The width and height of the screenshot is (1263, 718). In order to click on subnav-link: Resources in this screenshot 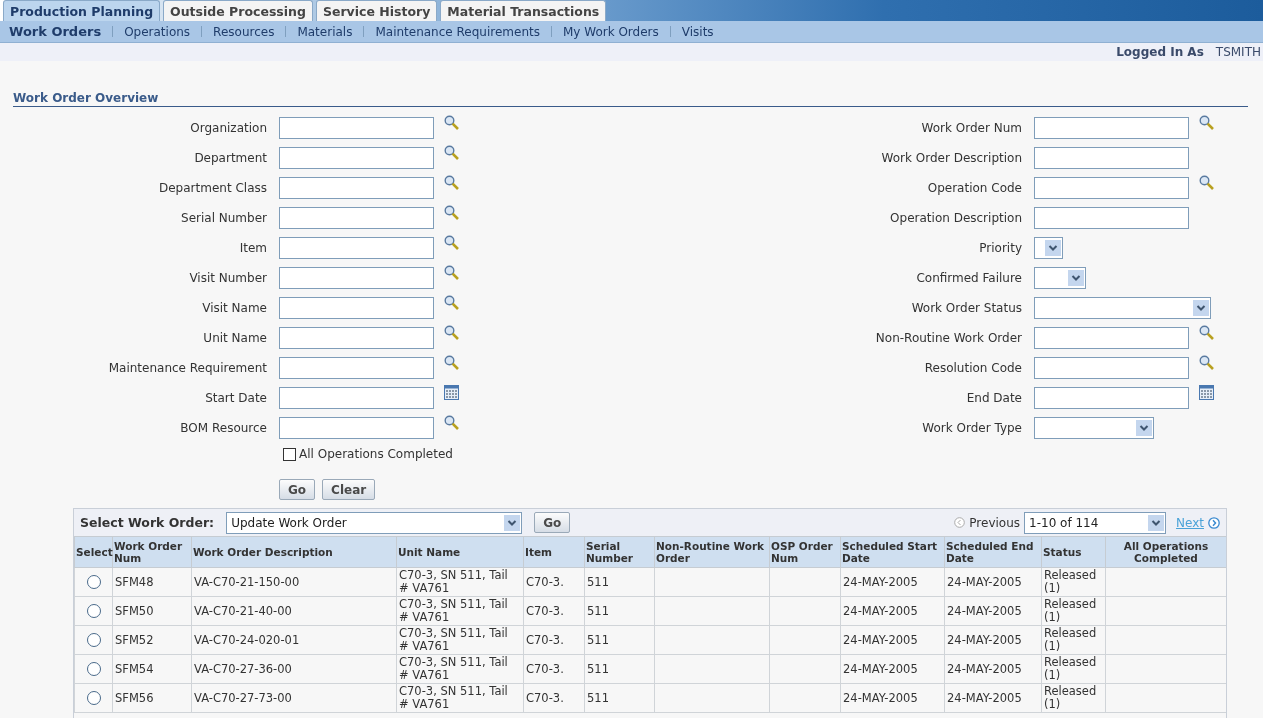, I will do `click(244, 31)`.